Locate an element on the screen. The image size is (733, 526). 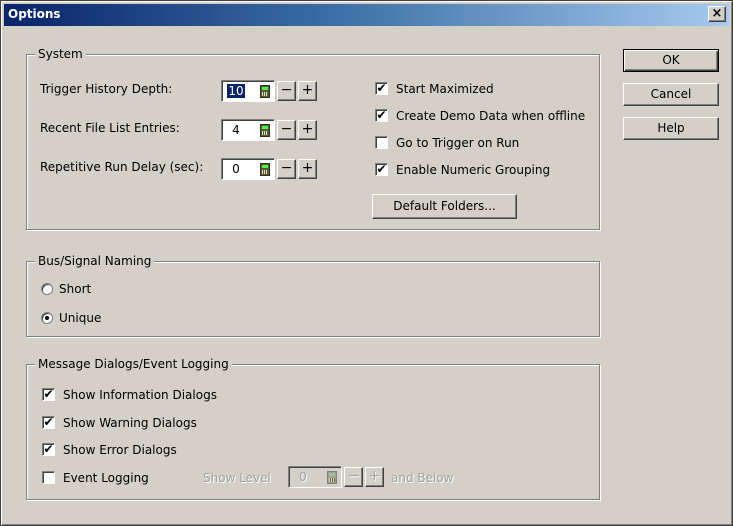
show-error-dialogs-checkbox: ✔ is located at coordinates (48, 449).